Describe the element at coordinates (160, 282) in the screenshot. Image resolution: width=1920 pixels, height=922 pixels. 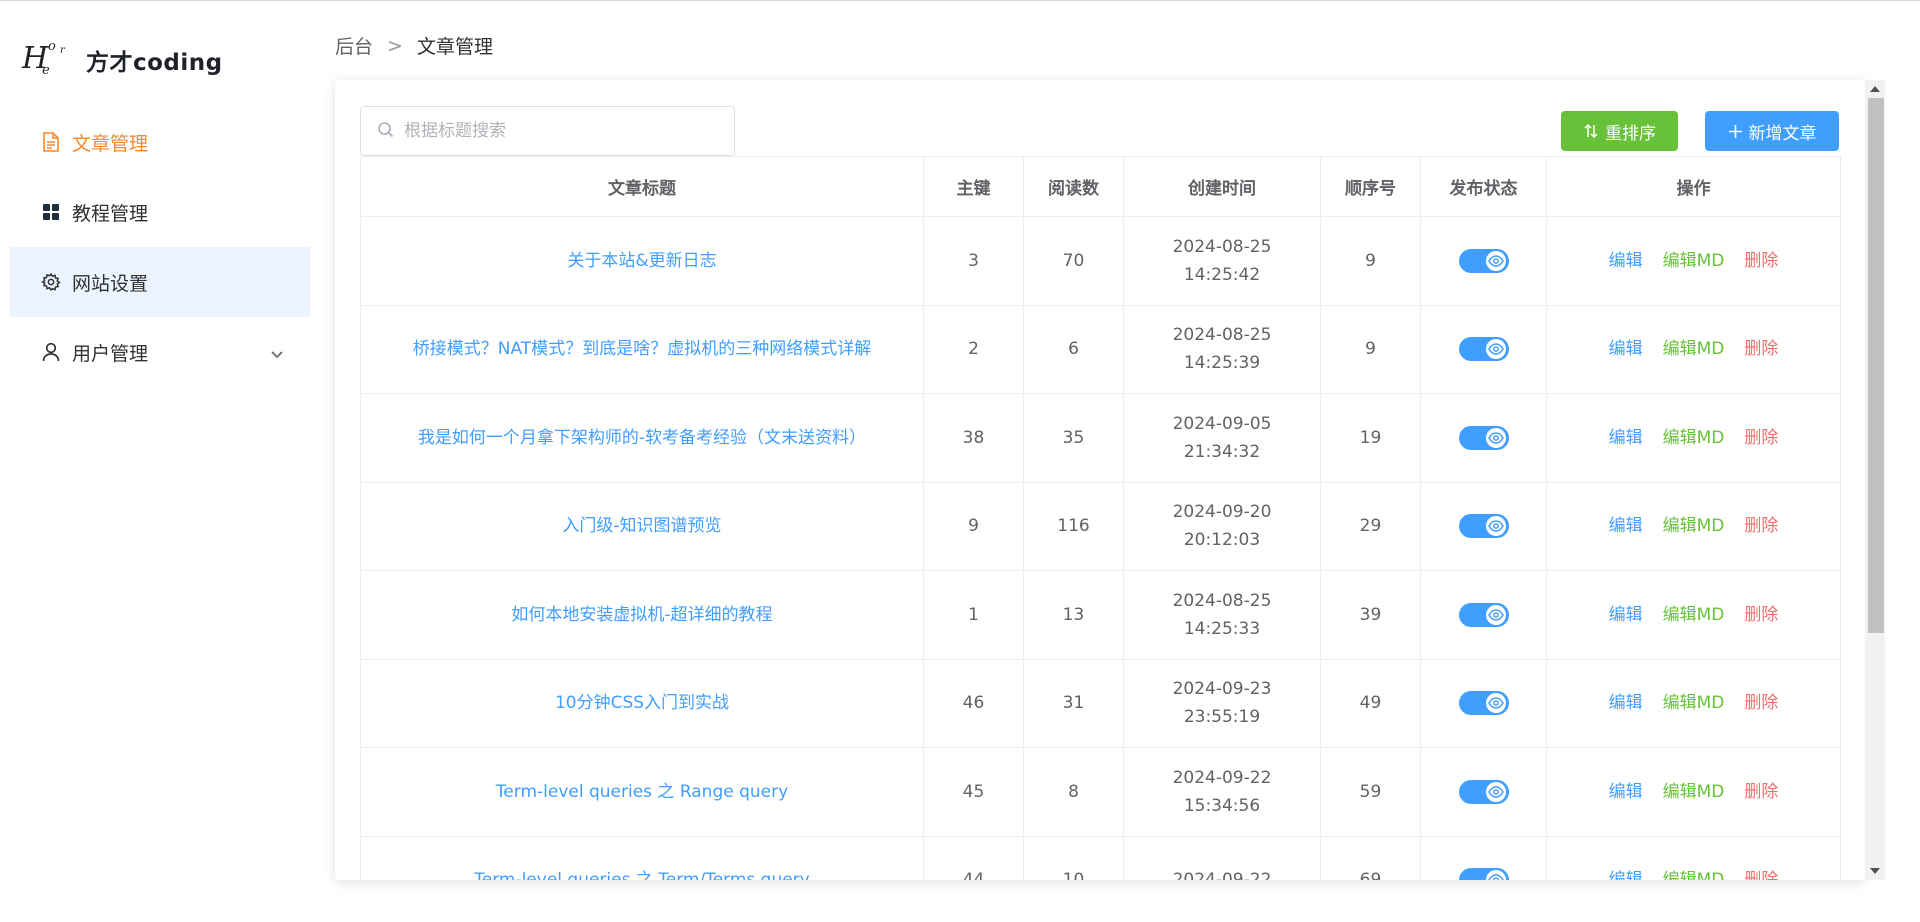
I see `sidebar-item-site-settings: 网站设置` at that location.